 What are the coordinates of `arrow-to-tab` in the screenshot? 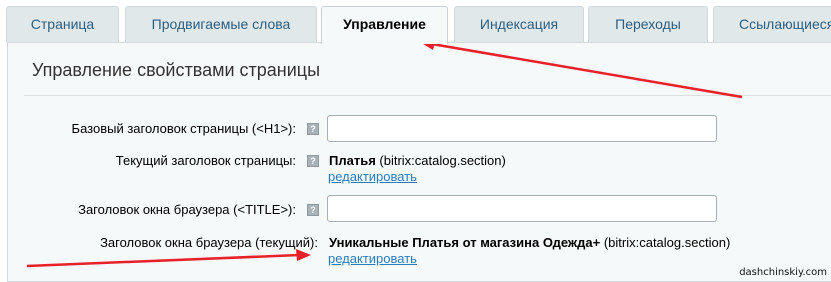 It's located at (584, 70).